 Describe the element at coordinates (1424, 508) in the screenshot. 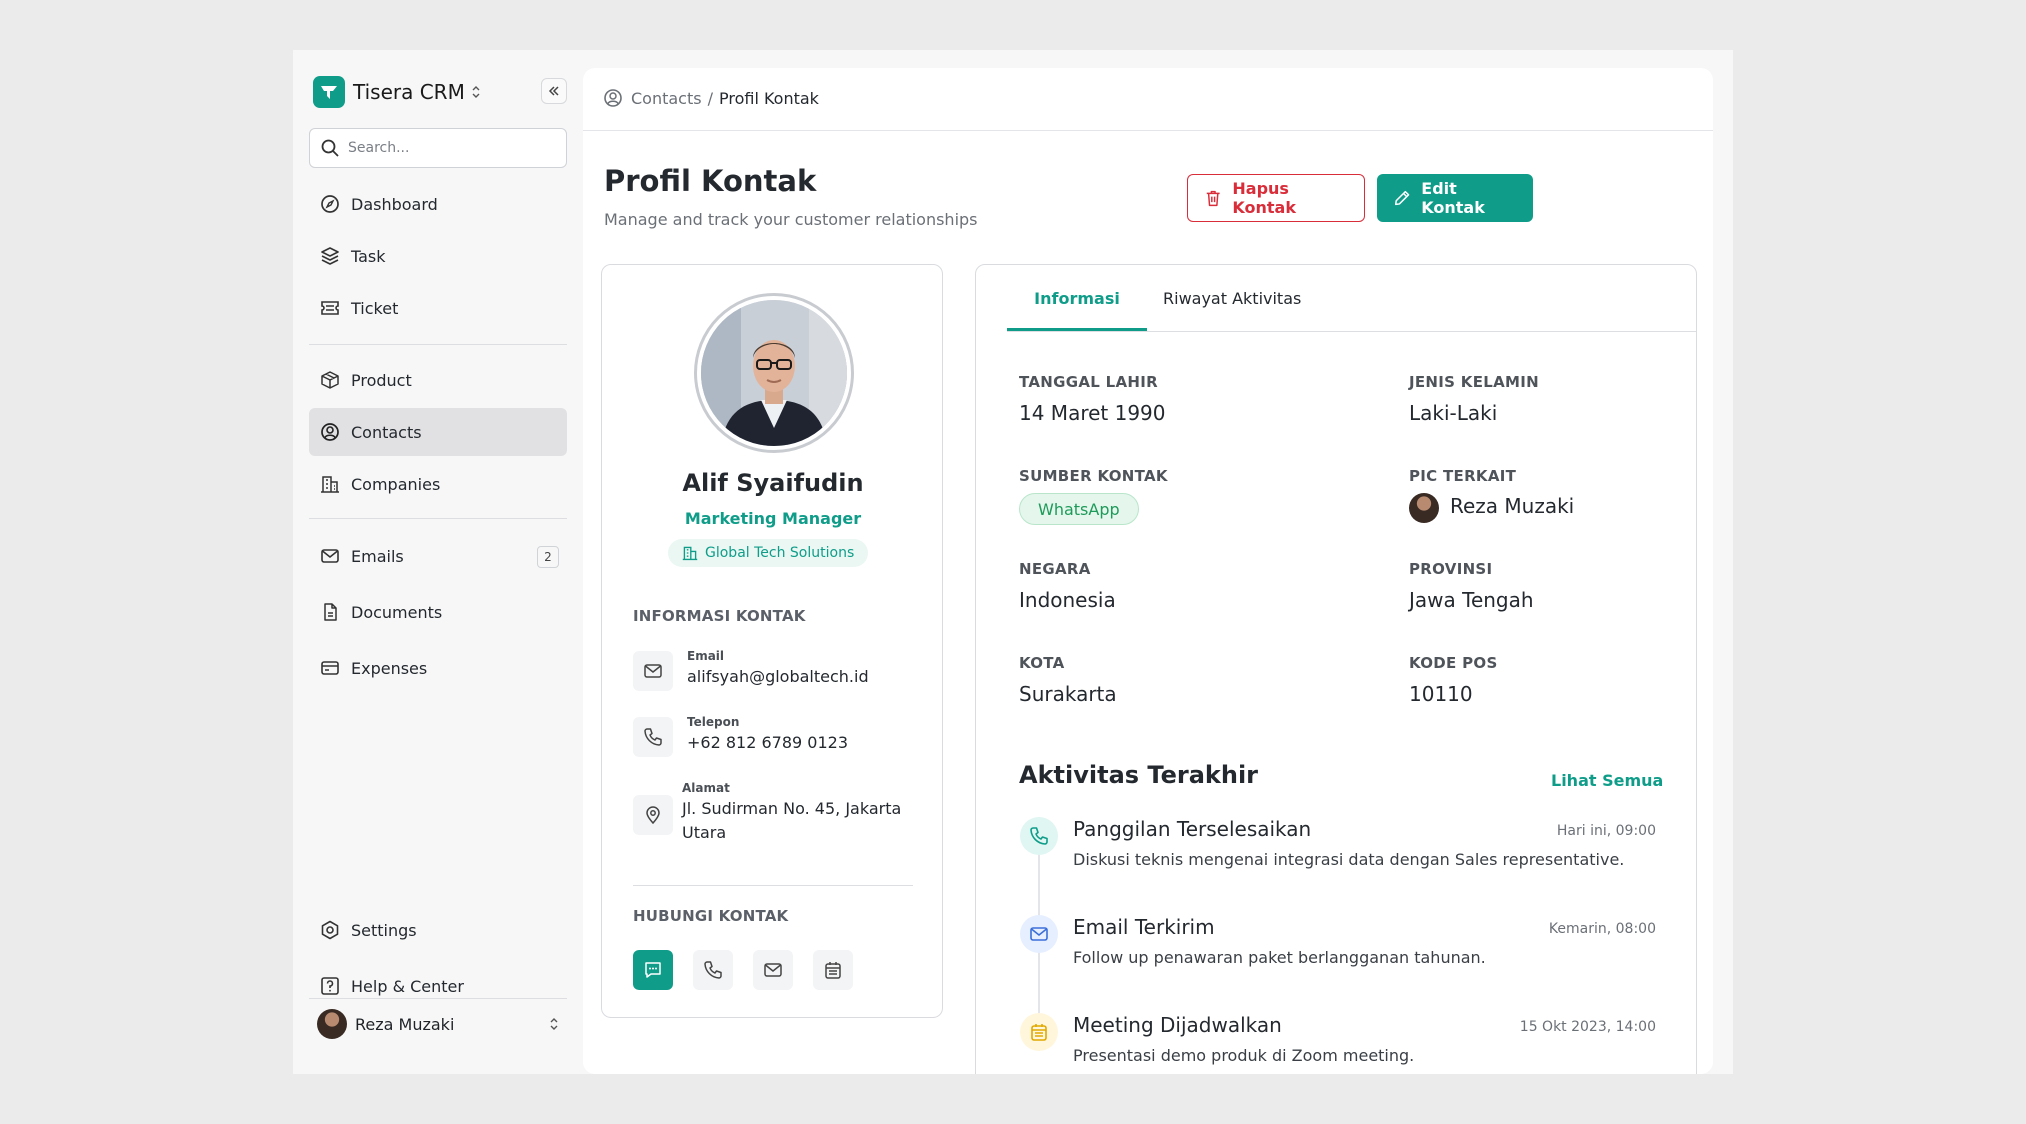

I see `avatar` at that location.